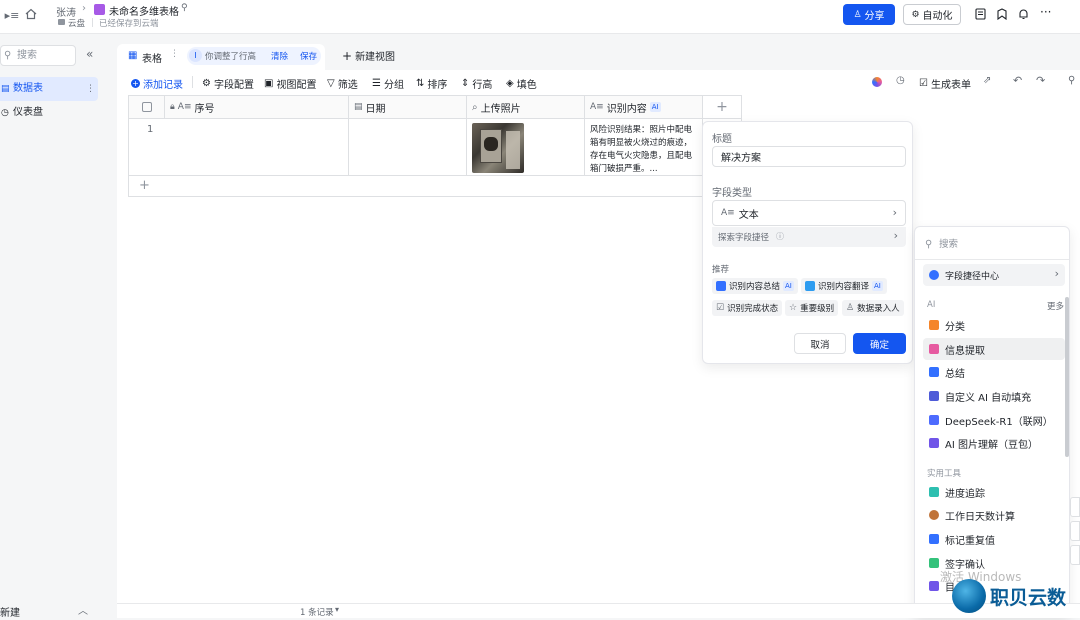 This screenshot has width=1080, height=620. Describe the element at coordinates (994, 372) in the screenshot. I see `shortcut-item-summary: 总结` at that location.